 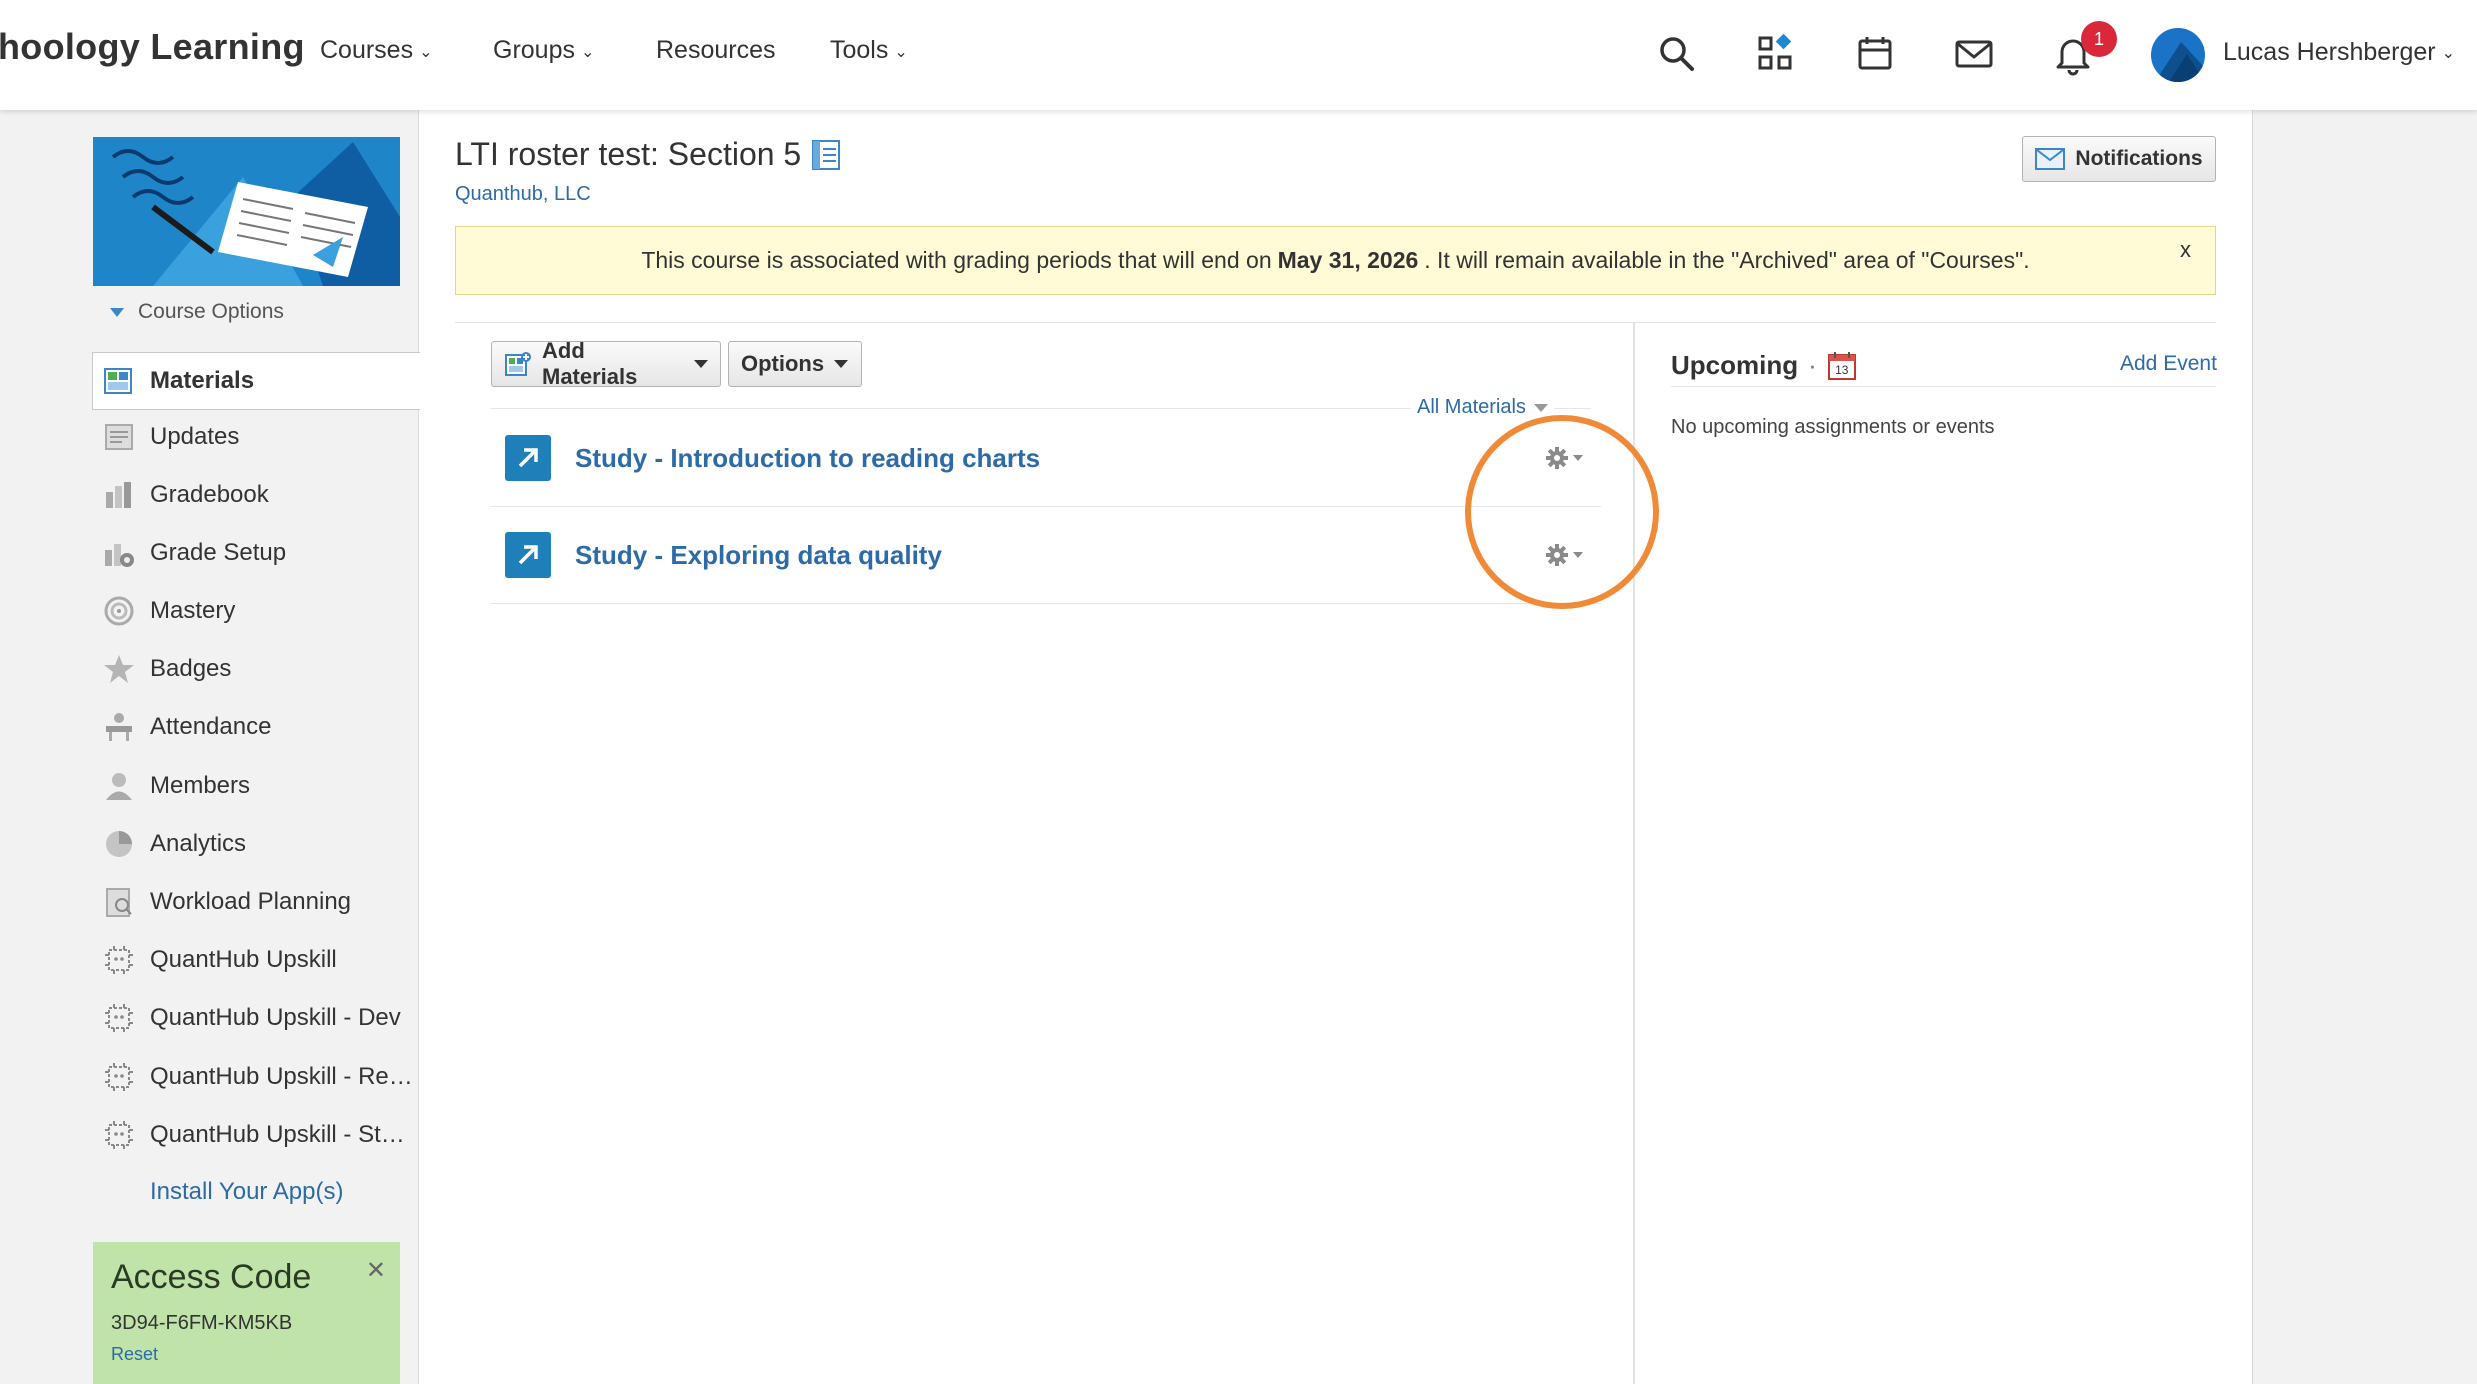 I want to click on sidebar-item-label: Members, so click(x=200, y=785).